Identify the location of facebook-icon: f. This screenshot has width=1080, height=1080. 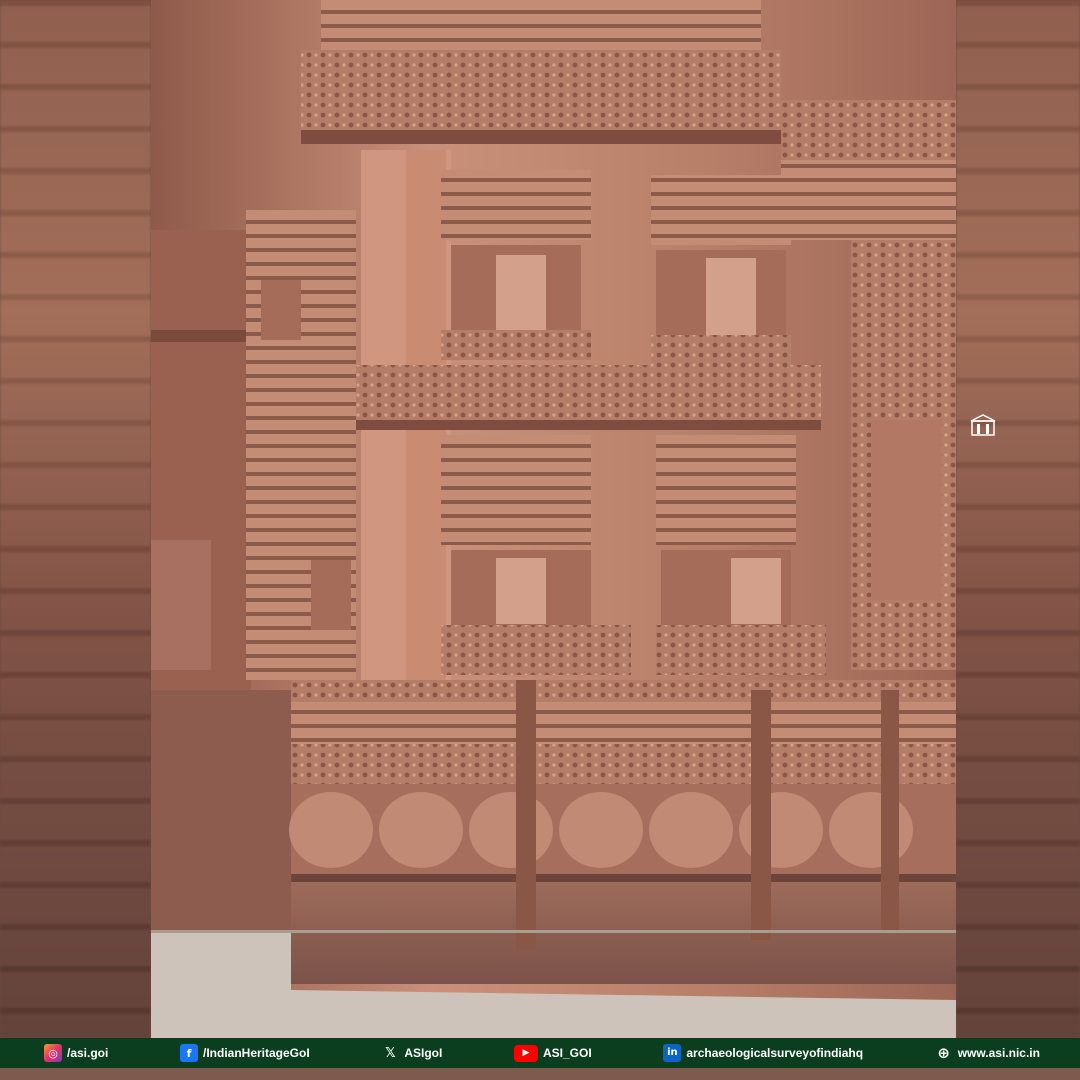
(189, 1053).